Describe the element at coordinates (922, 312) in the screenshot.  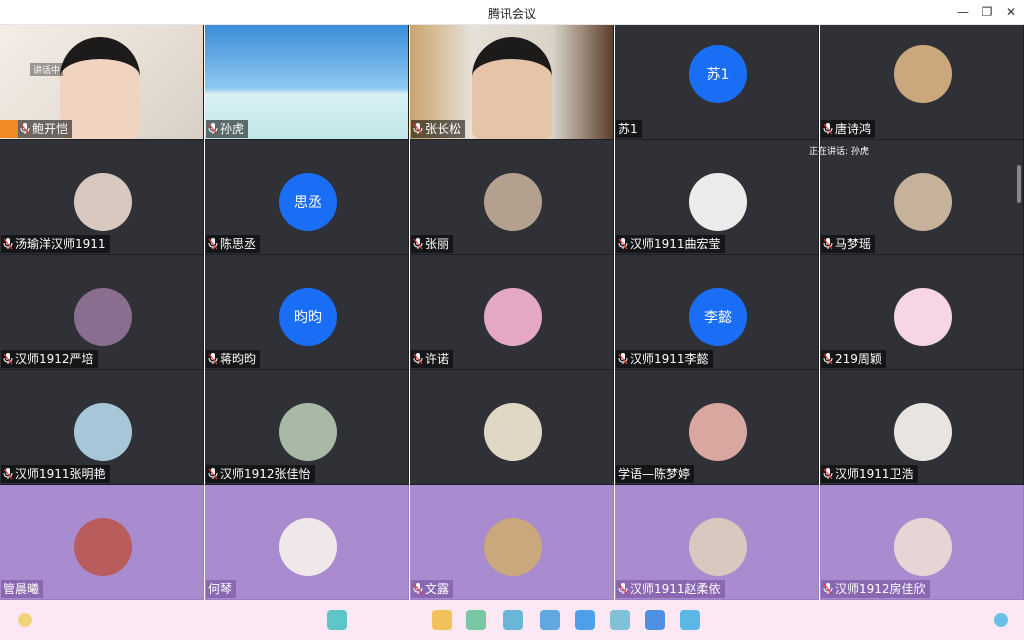
I see `participant-tile: 219周颖` at that location.